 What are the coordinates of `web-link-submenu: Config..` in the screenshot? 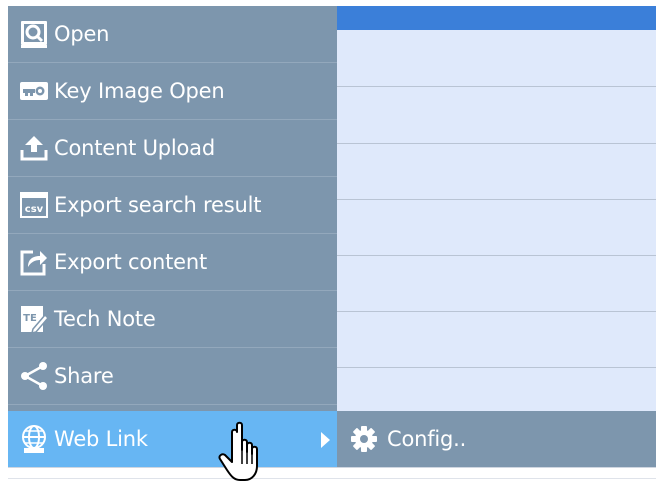 It's located at (496, 439).